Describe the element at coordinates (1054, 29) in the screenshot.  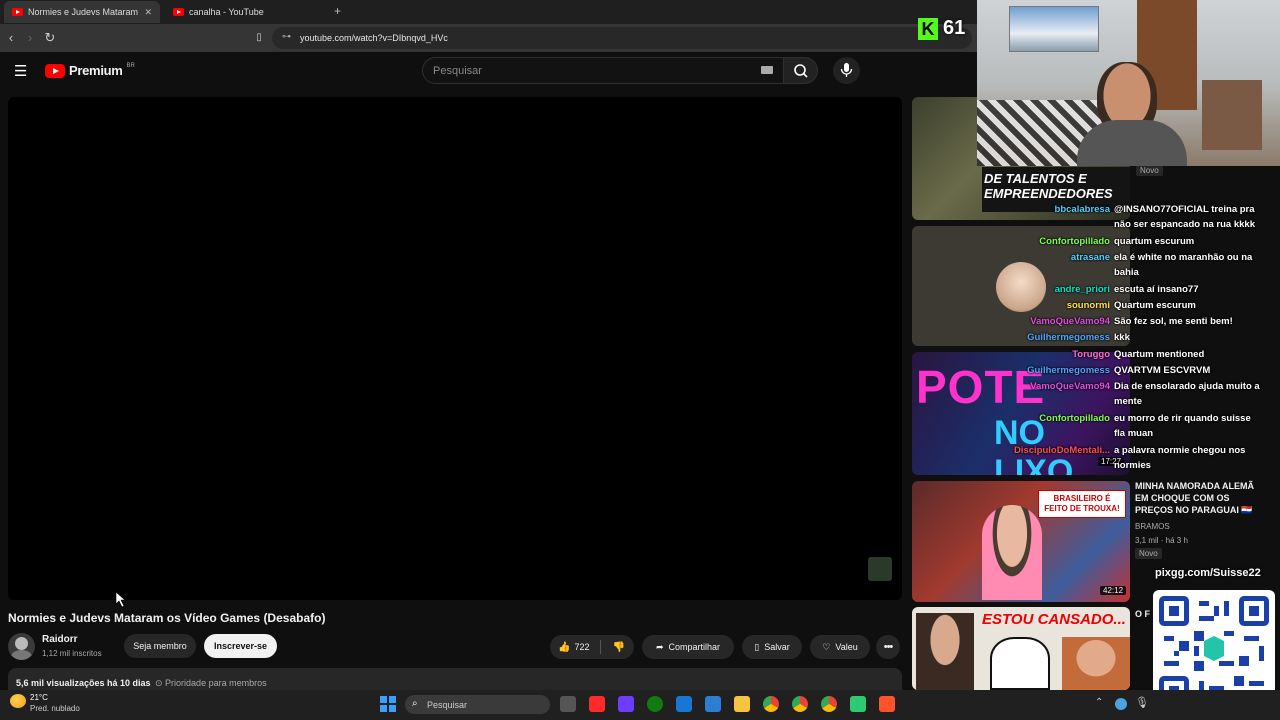
I see `wall-poster` at that location.